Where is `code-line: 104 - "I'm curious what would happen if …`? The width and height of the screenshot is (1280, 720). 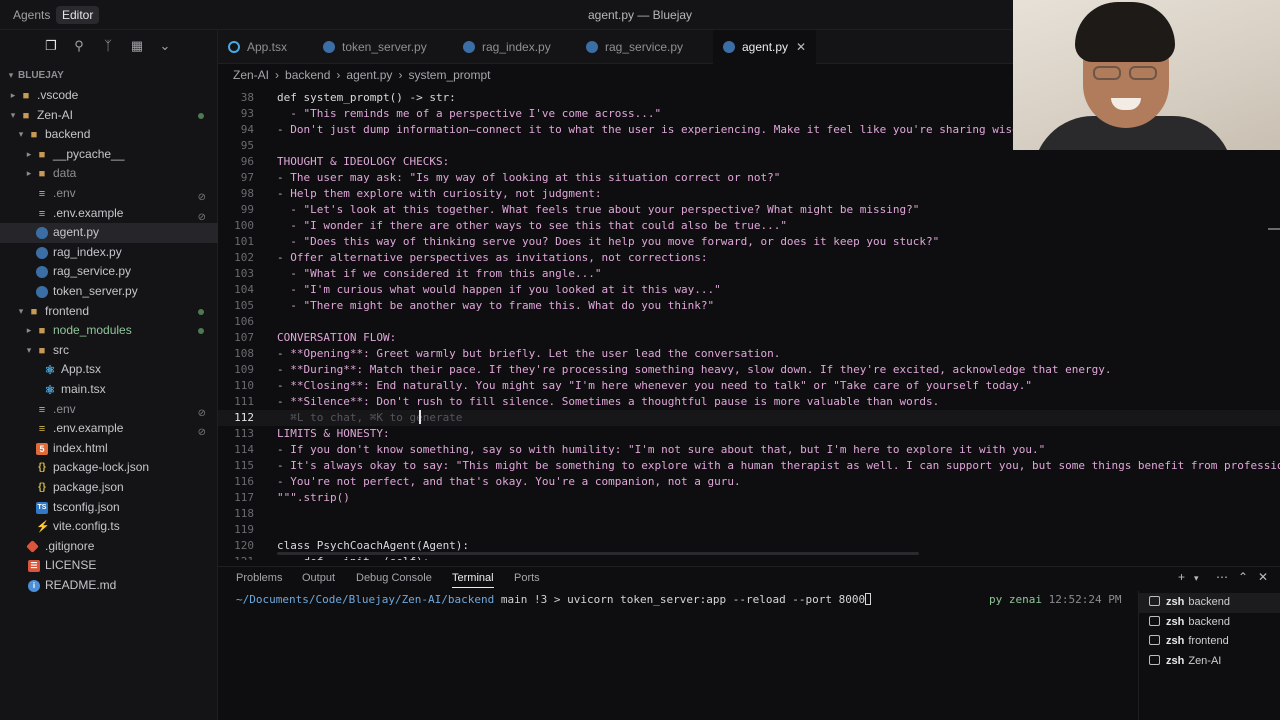 code-line: 104 - "I'm curious what would happen if … is located at coordinates (749, 290).